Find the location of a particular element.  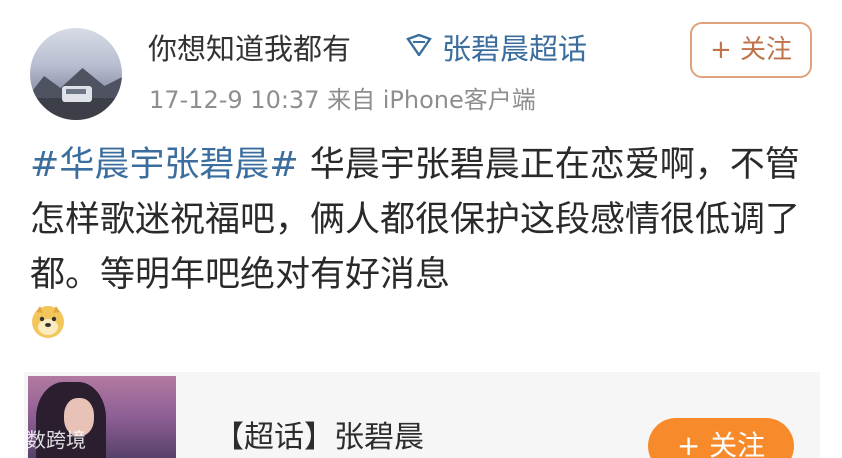

avatar-van is located at coordinates (77, 94).